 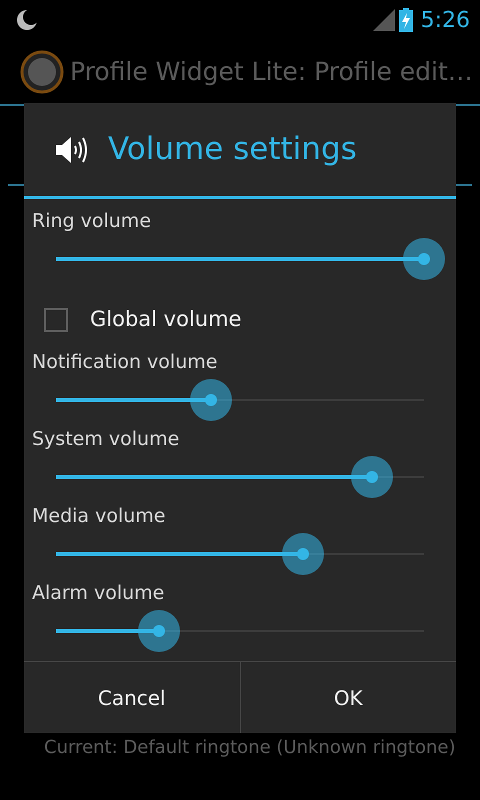 I want to click on checkbox-label: Global volume, so click(x=166, y=320).